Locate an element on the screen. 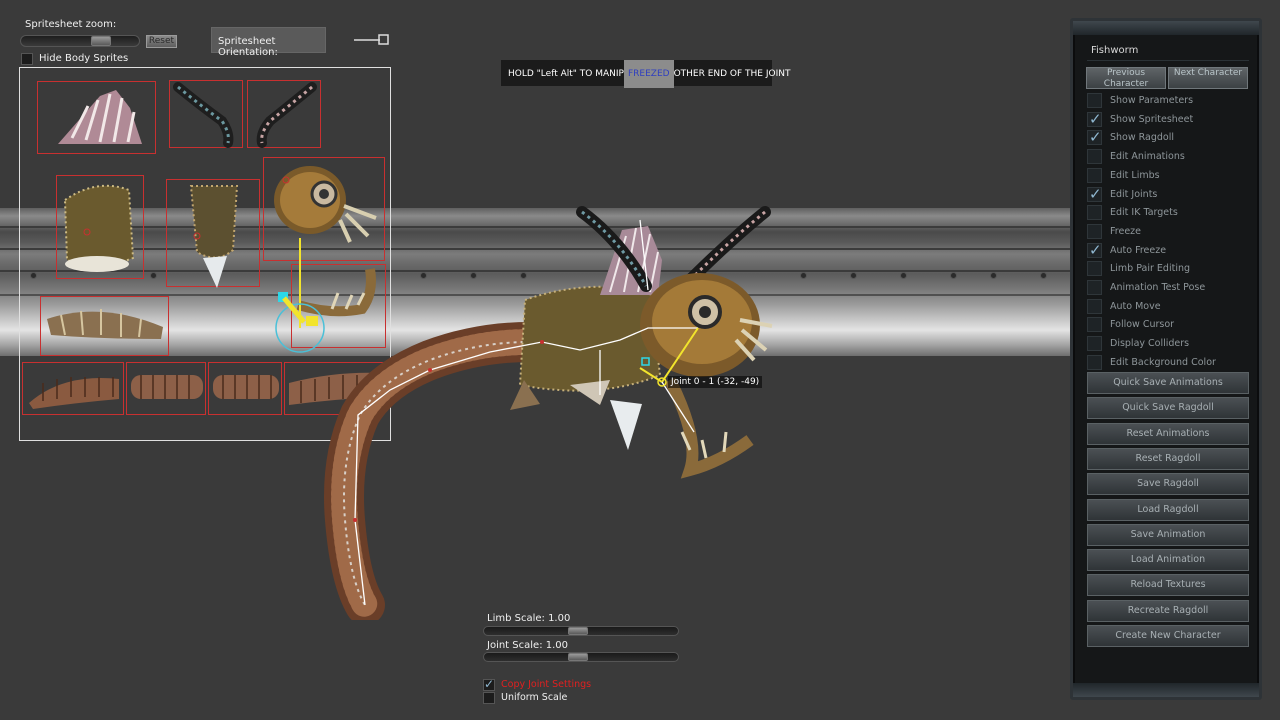 The height and width of the screenshot is (720, 1280). zoom-reset-button: Reset is located at coordinates (161, 41).